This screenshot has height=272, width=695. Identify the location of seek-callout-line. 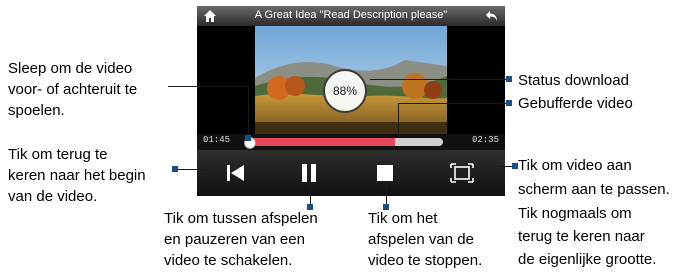
(208, 86).